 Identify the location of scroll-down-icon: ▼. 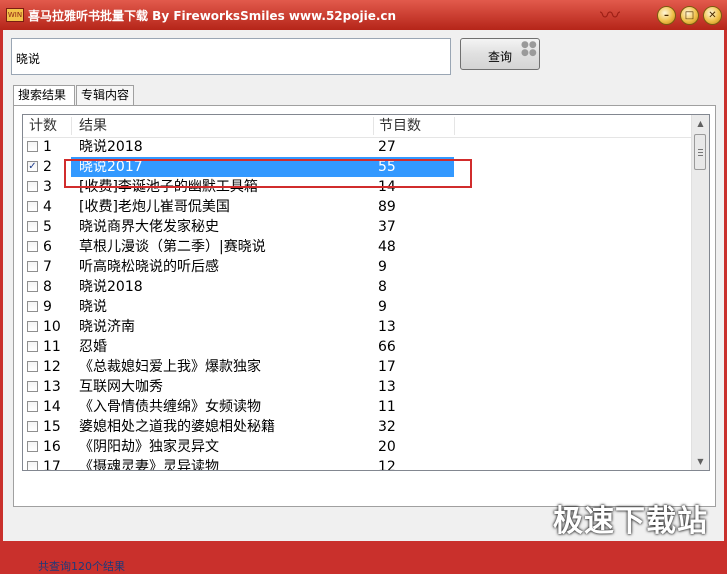
(700, 461).